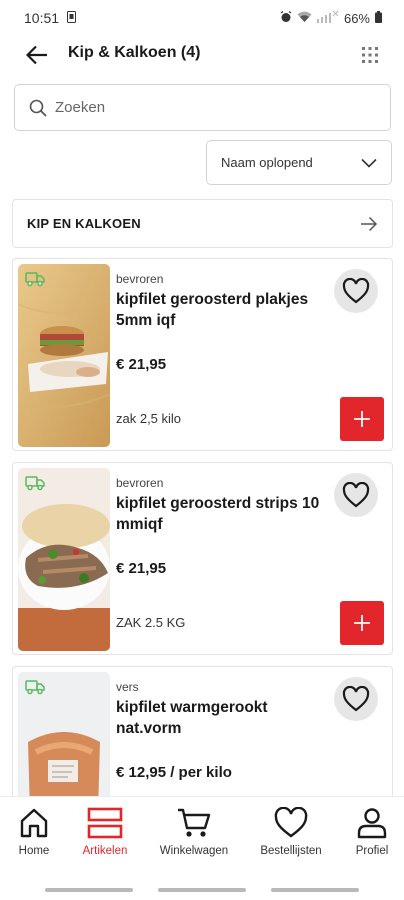 The width and height of the screenshot is (404, 900). I want to click on sim-icon, so click(72, 18).